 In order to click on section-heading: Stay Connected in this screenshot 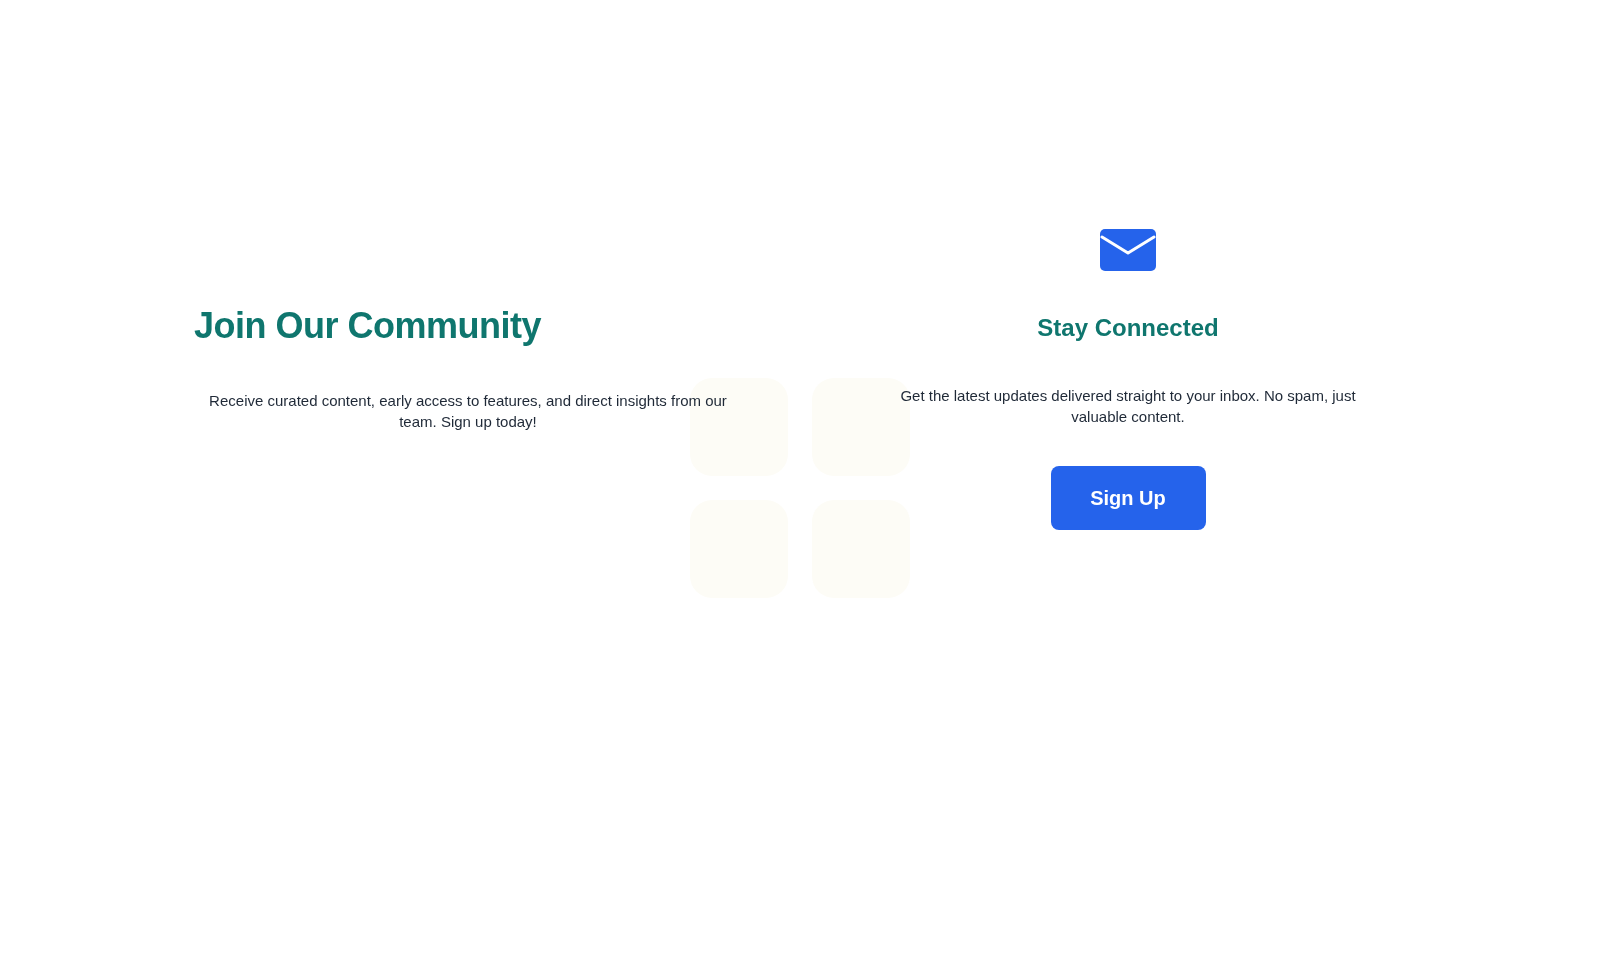, I will do `click(1128, 328)`.